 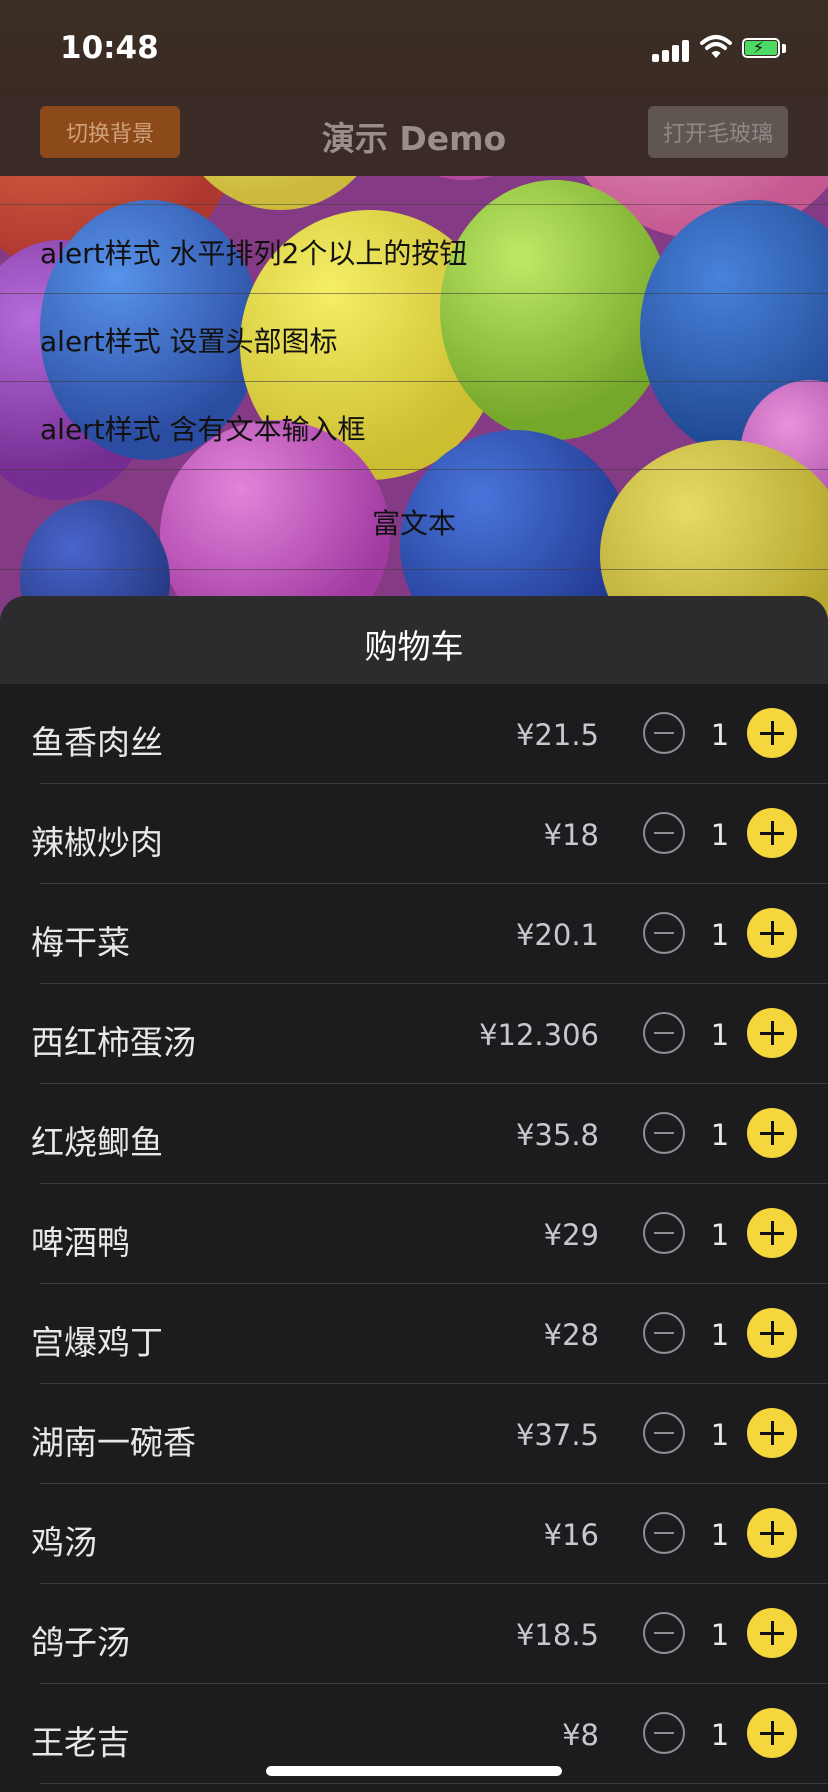 I want to click on home-indicator, so click(x=414, y=1771).